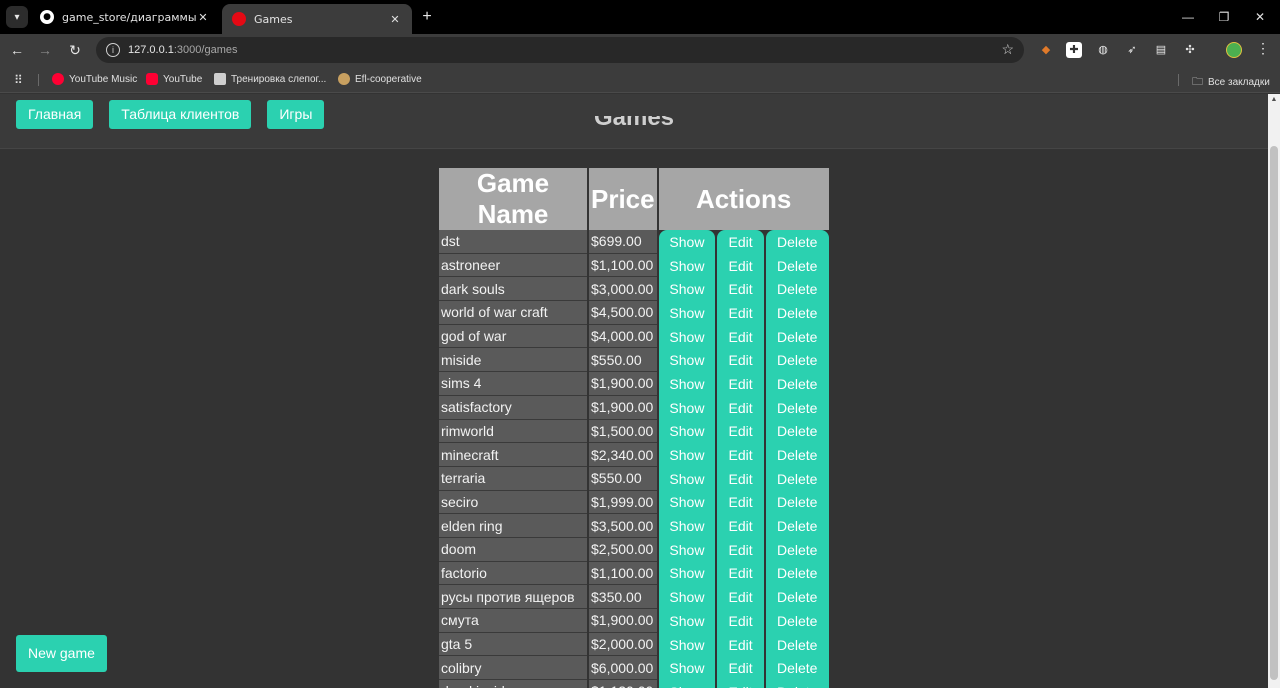 This screenshot has height=688, width=1280. Describe the element at coordinates (560, 50) in the screenshot. I see `address-bar: i 127.0.0.1:3000/games ☆` at that location.